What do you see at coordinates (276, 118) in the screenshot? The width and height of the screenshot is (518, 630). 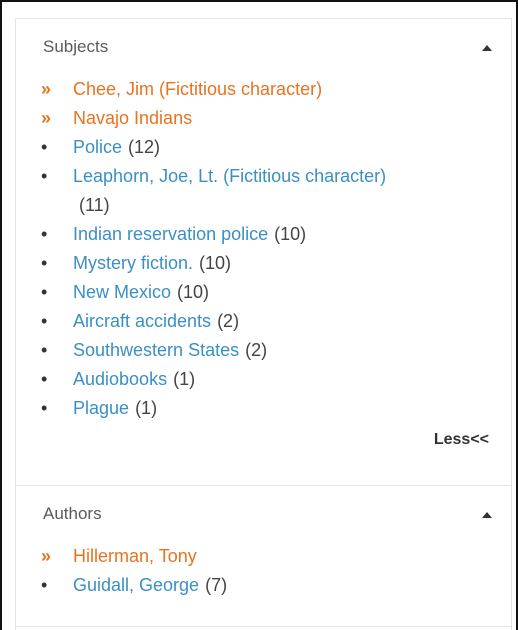 I see `subject-item: » Navajo Indians` at bounding box center [276, 118].